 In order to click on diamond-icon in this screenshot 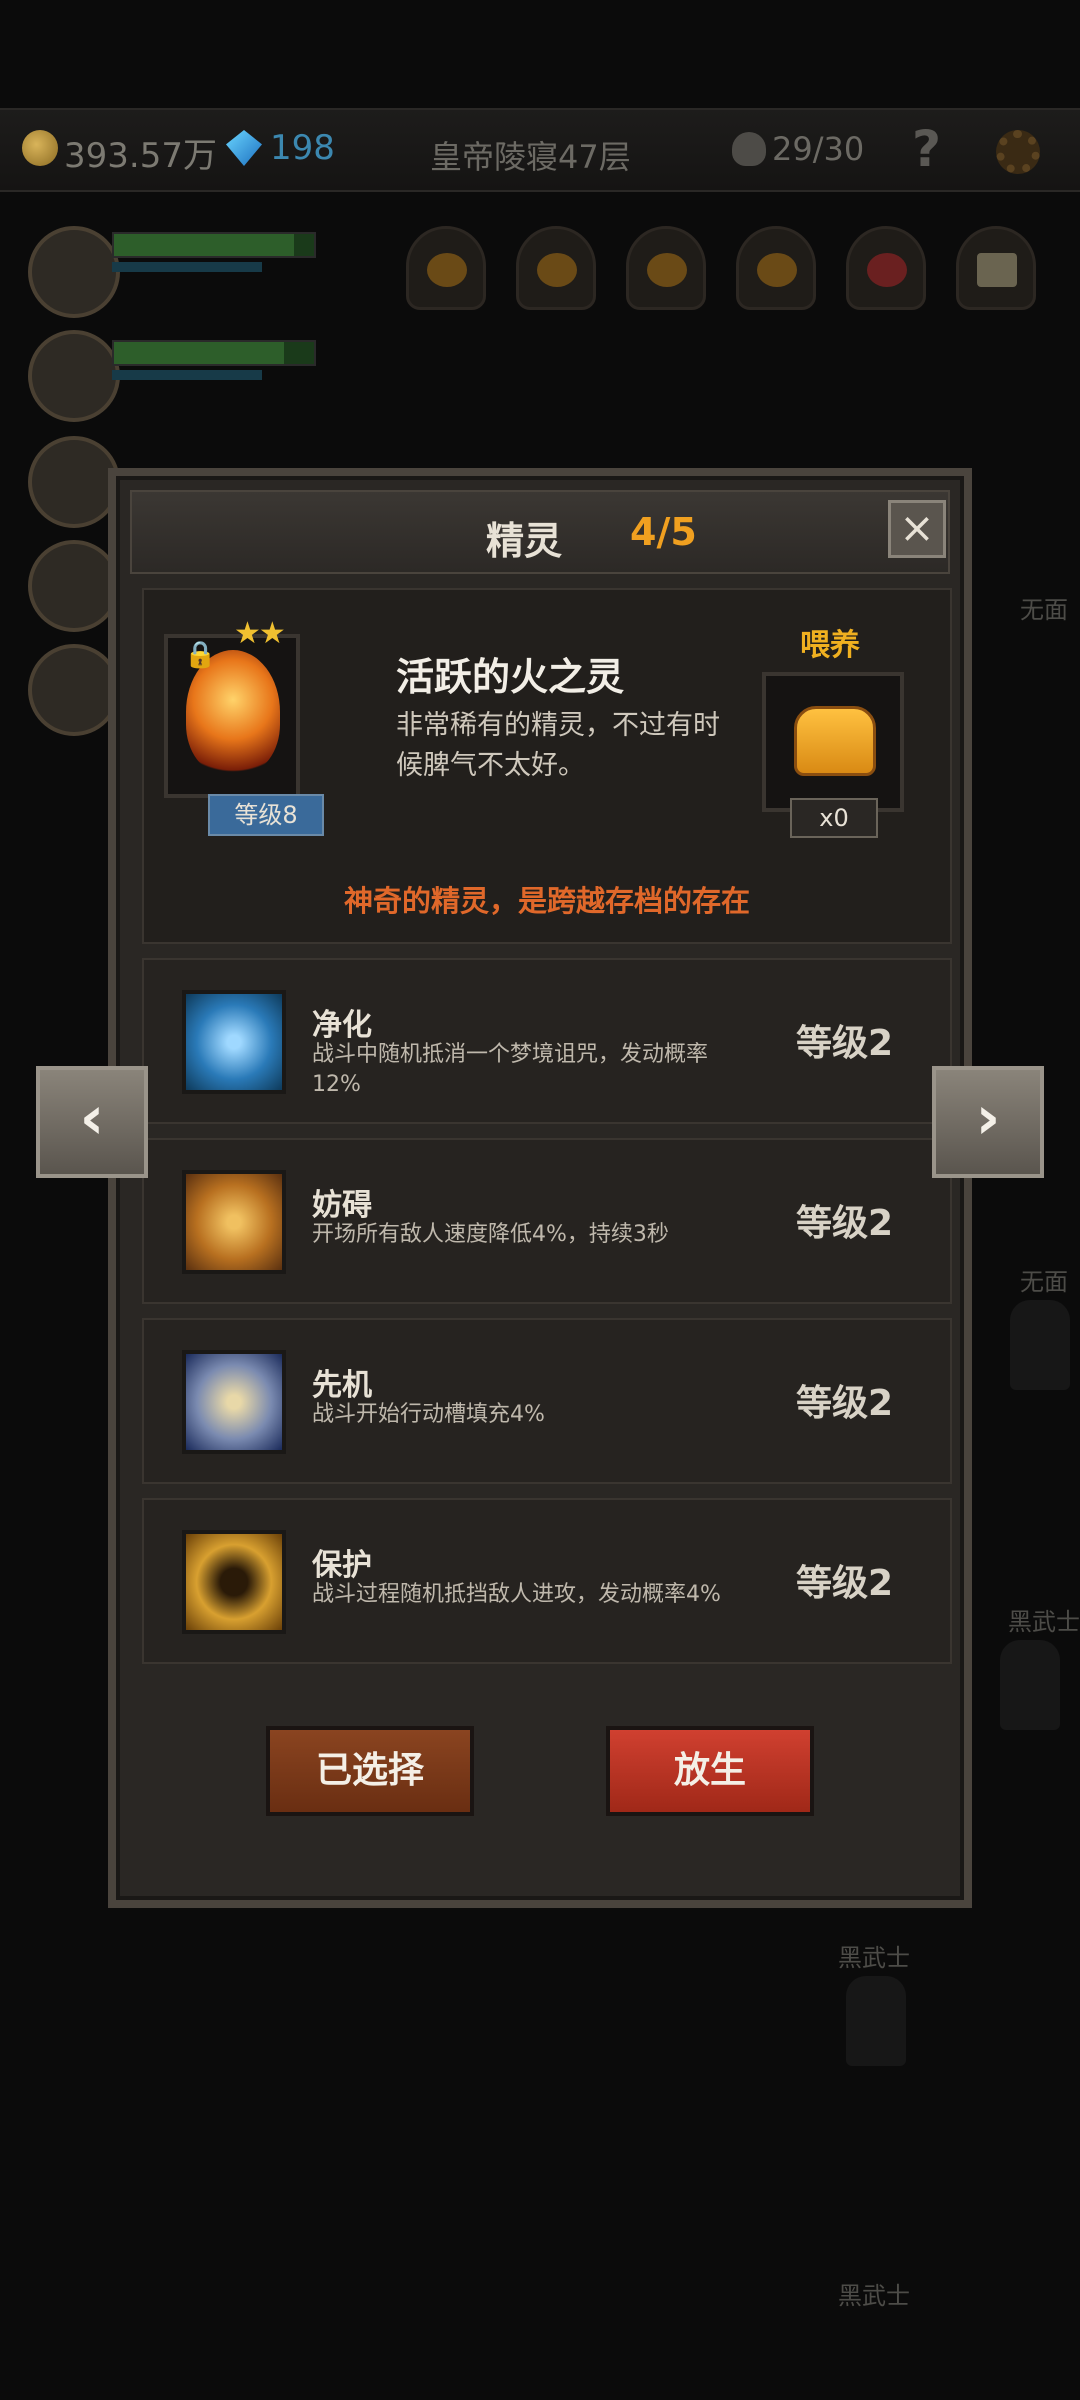, I will do `click(244, 148)`.